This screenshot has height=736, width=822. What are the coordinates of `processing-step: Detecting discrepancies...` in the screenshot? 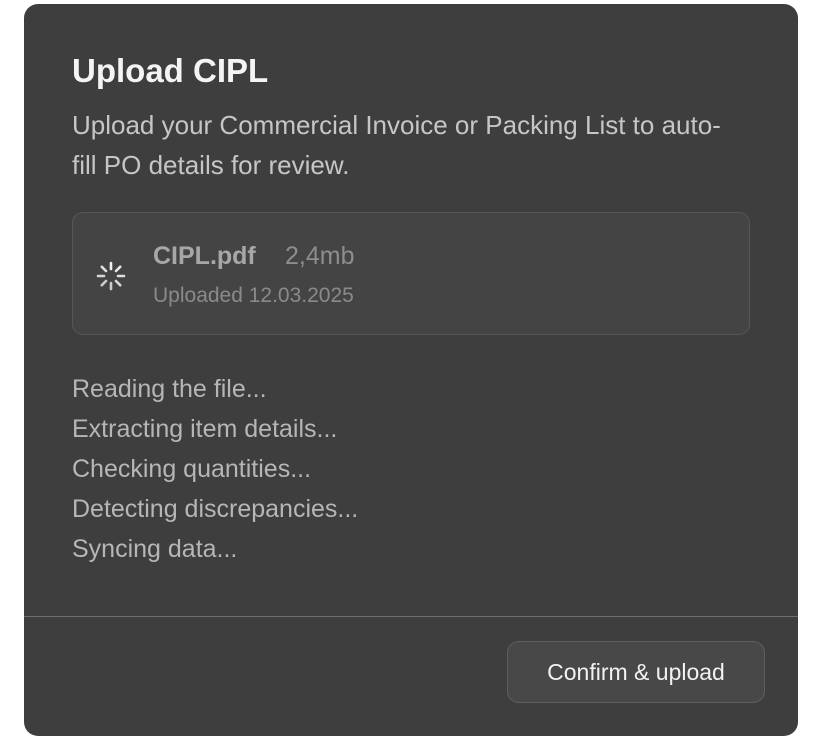 It's located at (215, 509).